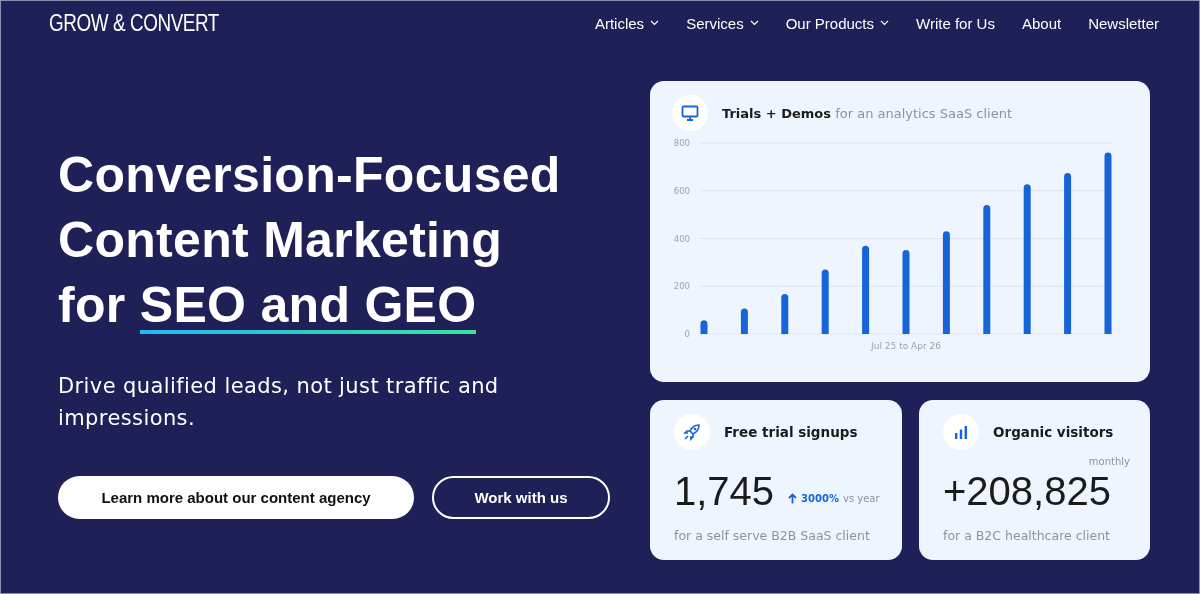 The height and width of the screenshot is (594, 1200). I want to click on subtitle: Drive qualified leads, not just traffic and impressions., so click(279, 402).